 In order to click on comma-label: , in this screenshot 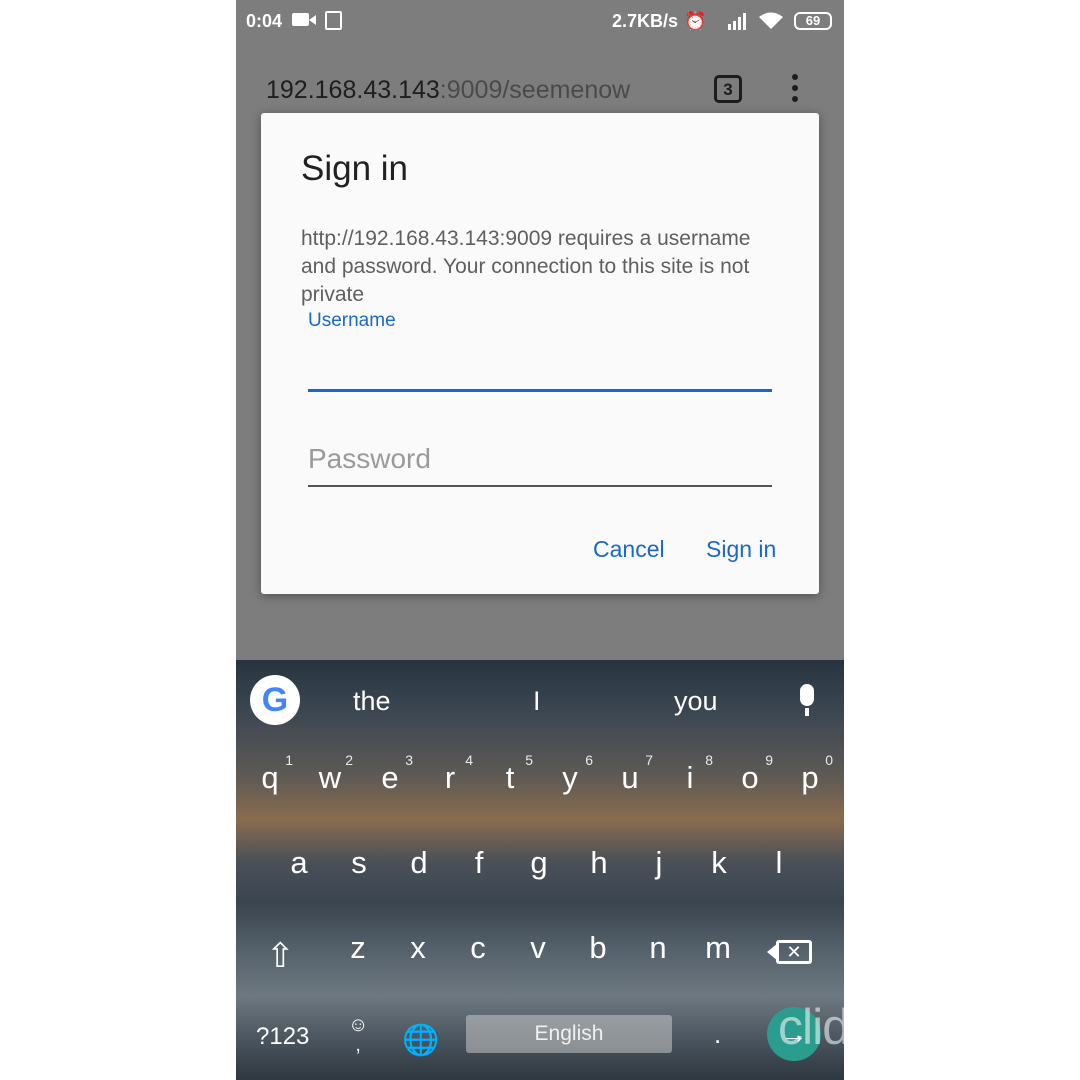, I will do `click(358, 1045)`.